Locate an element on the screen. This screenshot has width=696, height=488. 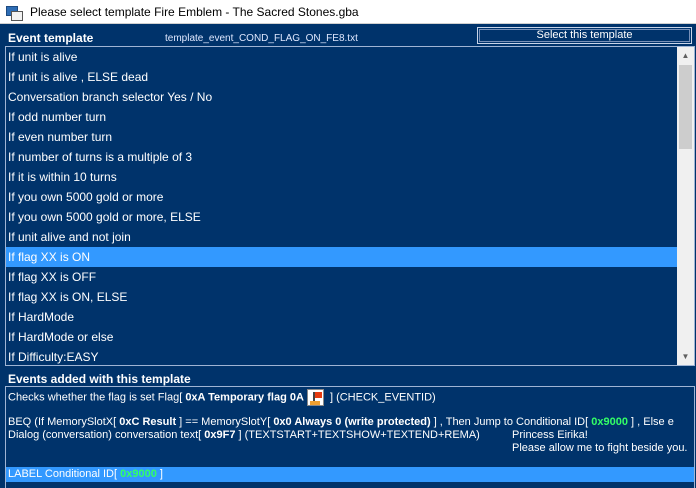
memory-slot-y-value: 0x0 Always 0 (write protected) is located at coordinates (352, 422).